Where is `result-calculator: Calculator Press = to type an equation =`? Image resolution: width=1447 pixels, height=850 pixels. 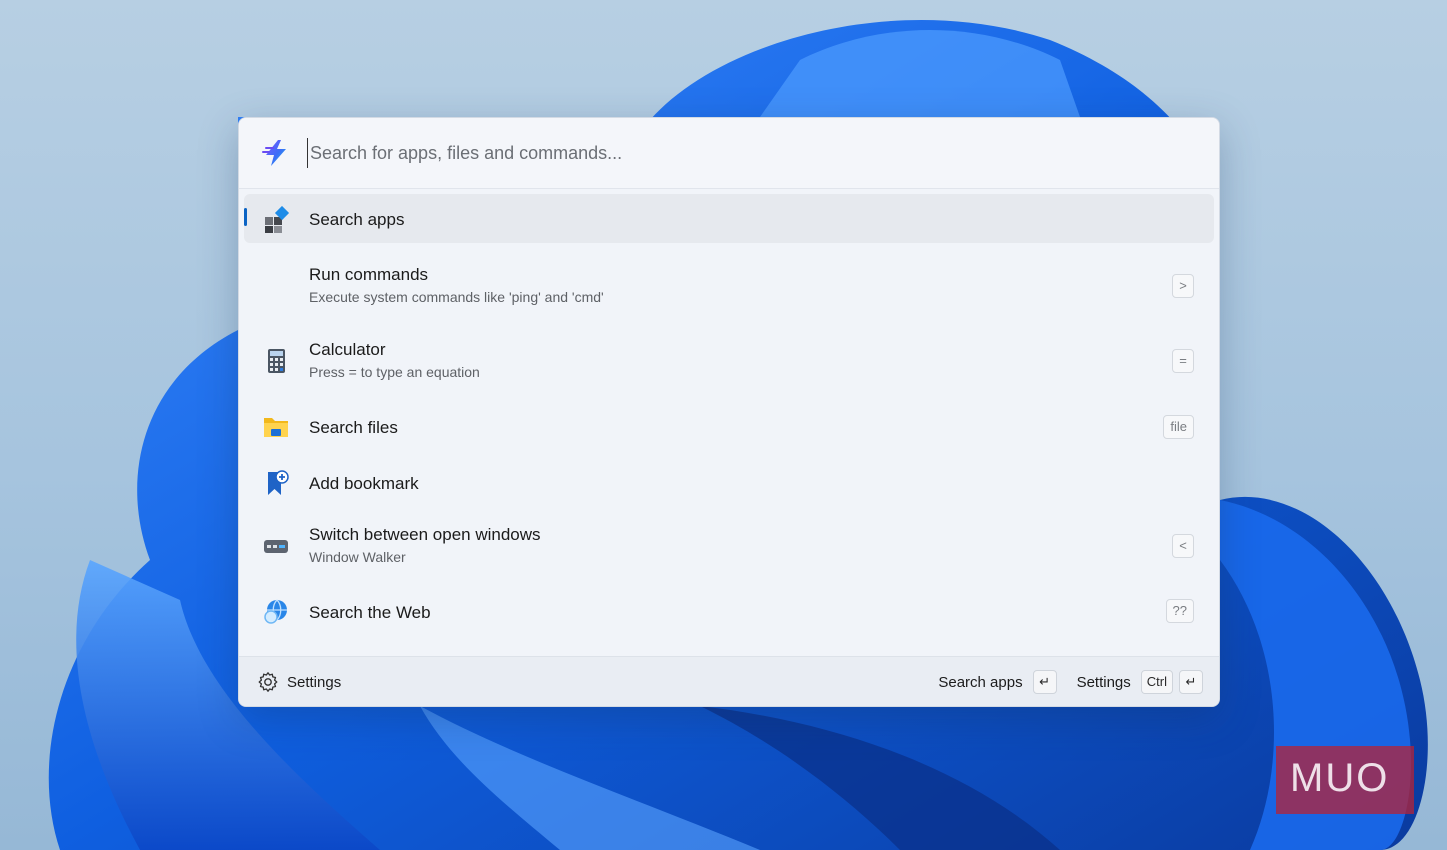 result-calculator: Calculator Press = to type an equation = is located at coordinates (729, 361).